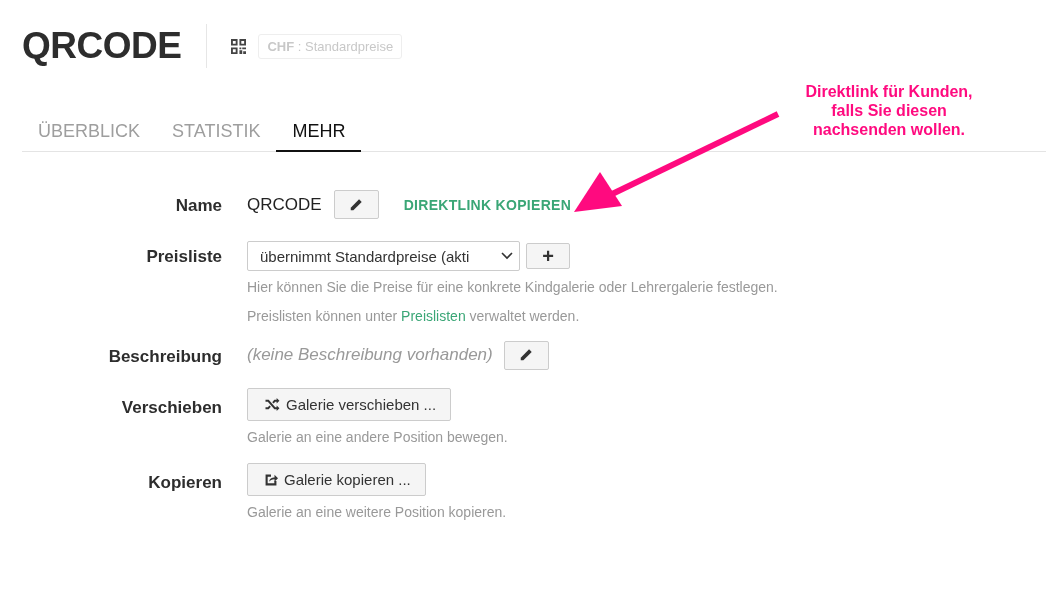 The height and width of the screenshot is (590, 1046). What do you see at coordinates (198, 205) in the screenshot?
I see `field-label: Name` at bounding box center [198, 205].